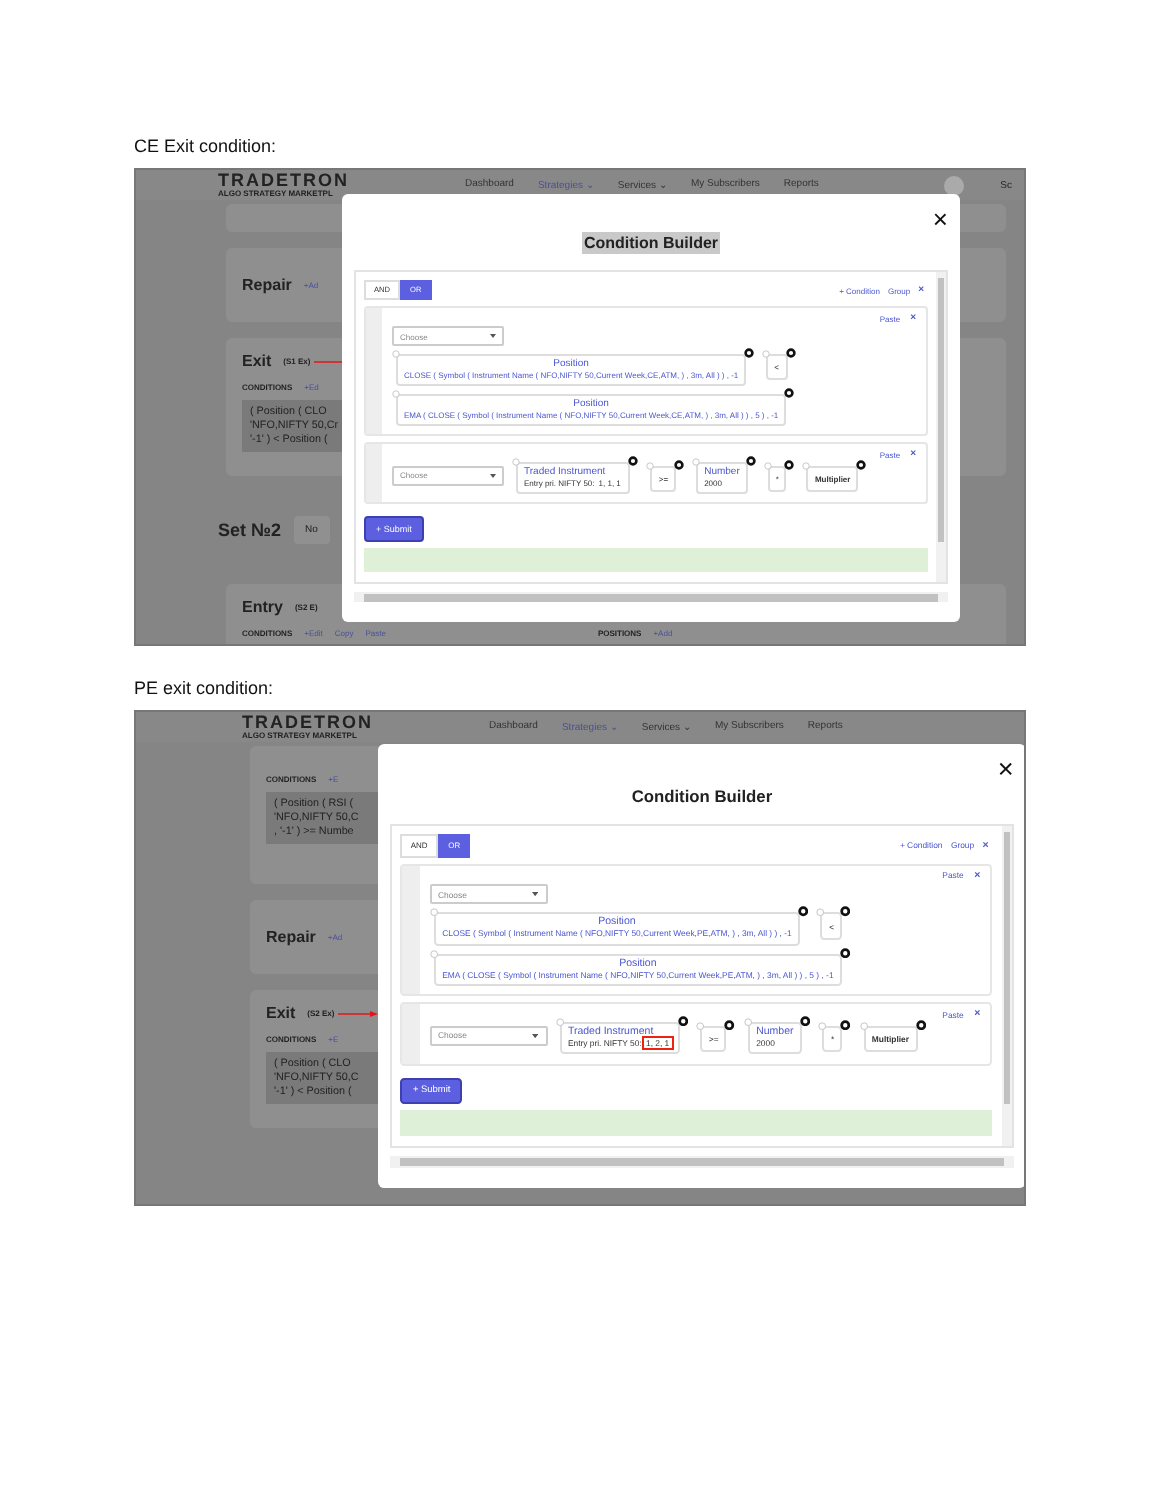 The height and width of the screenshot is (1500, 1158). I want to click on card-title: Entry, so click(262, 607).